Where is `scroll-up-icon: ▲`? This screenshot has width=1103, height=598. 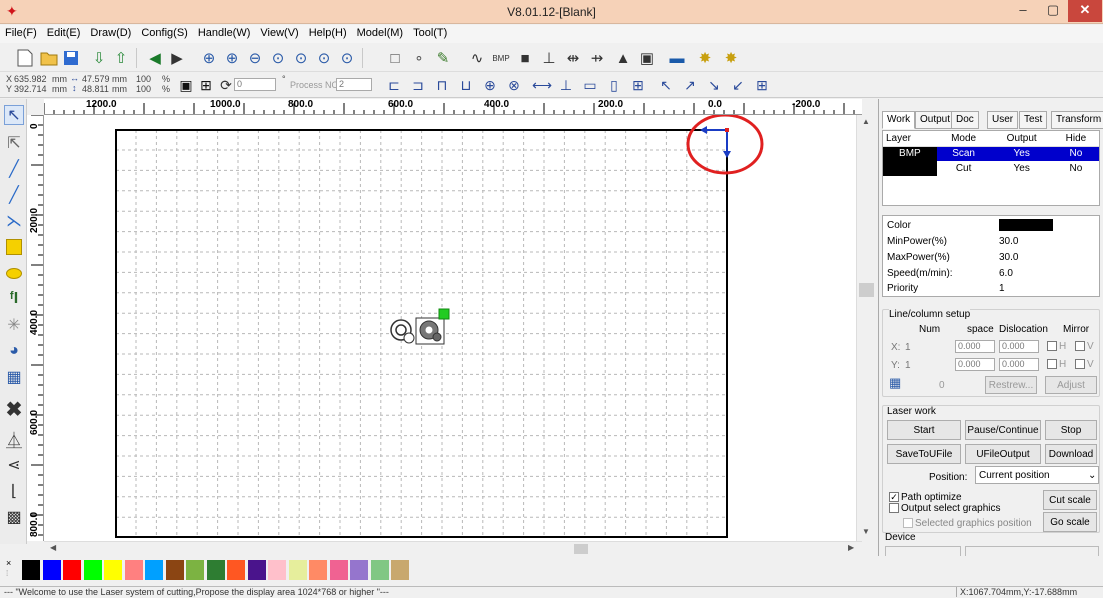
scroll-up-icon: ▲ is located at coordinates (866, 121).